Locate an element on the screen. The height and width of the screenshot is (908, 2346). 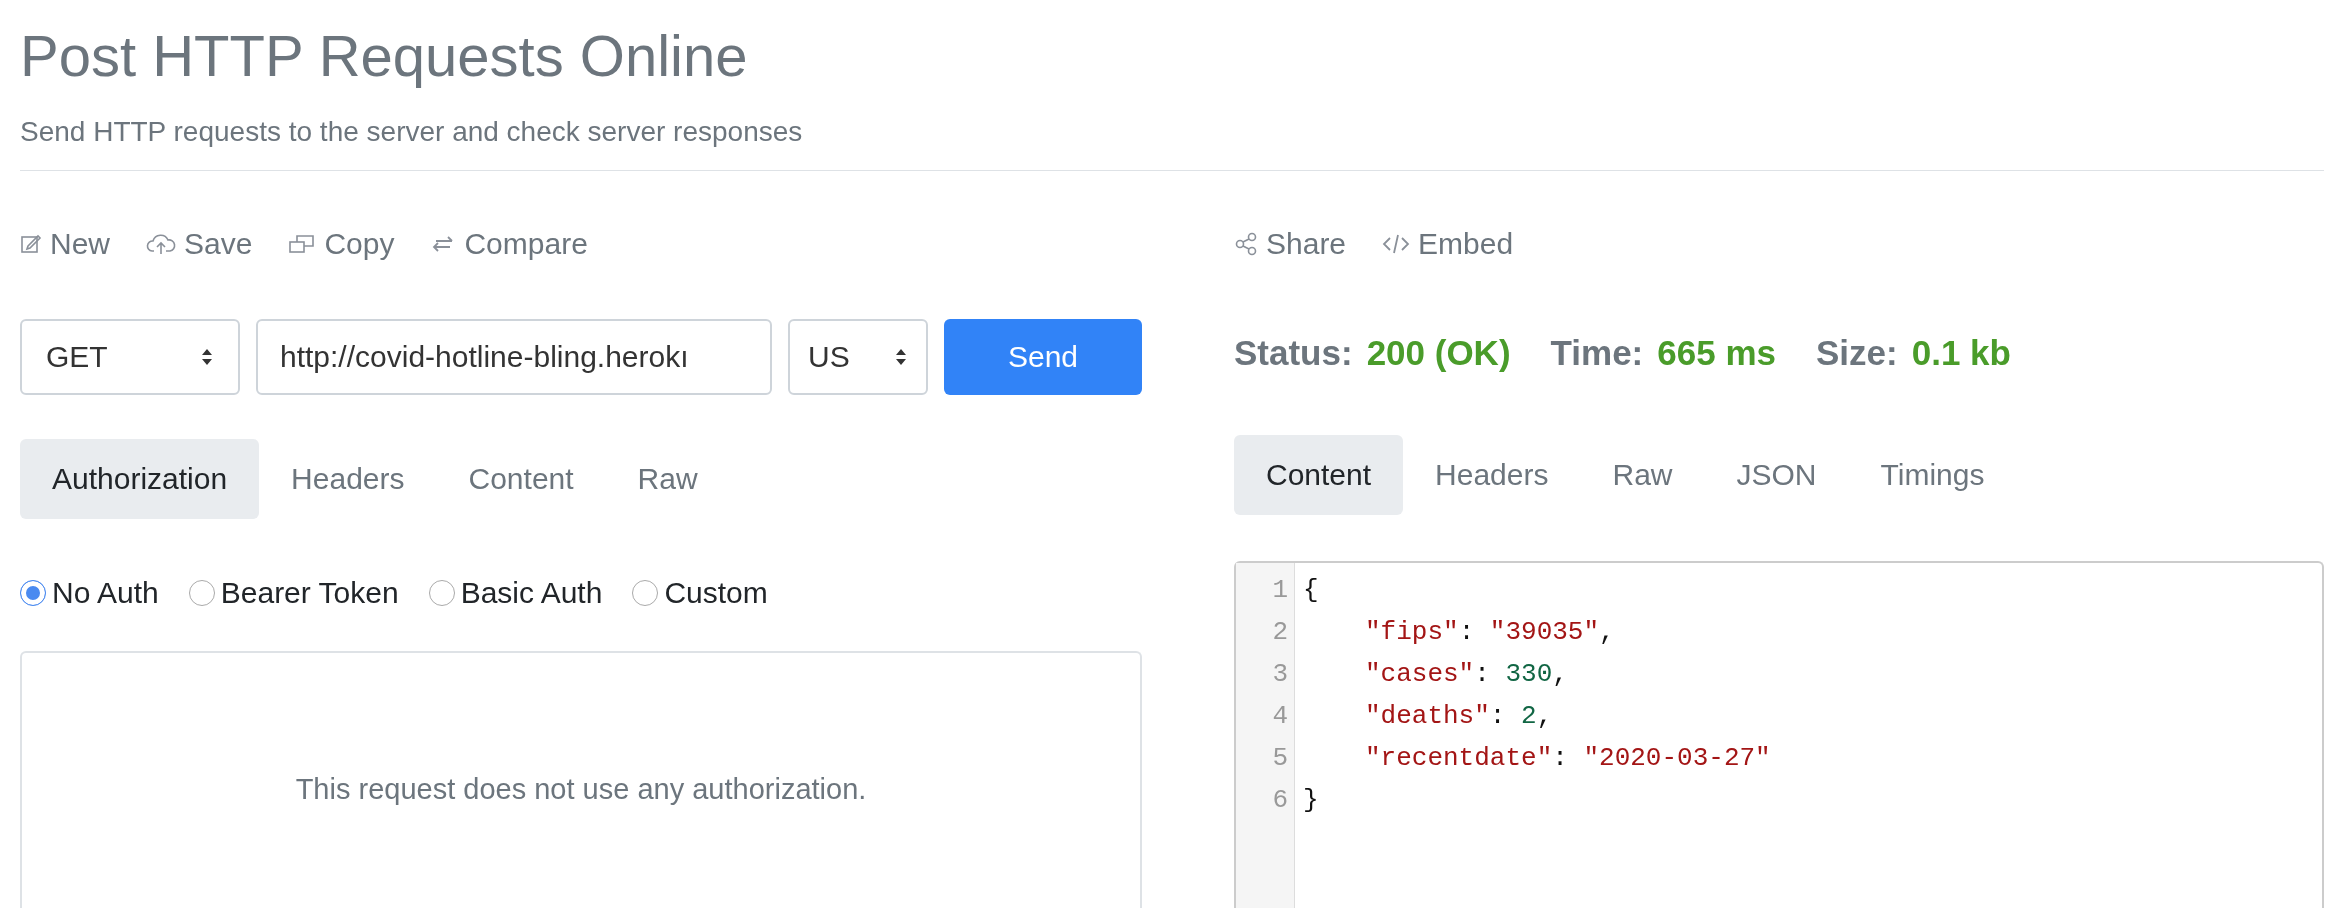
line-number: 5 is located at coordinates (1280, 758).